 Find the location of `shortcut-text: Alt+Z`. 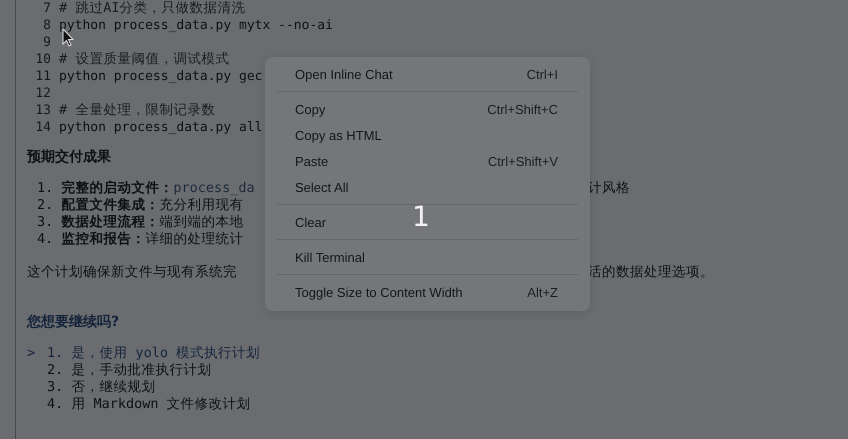

shortcut-text: Alt+Z is located at coordinates (542, 292).